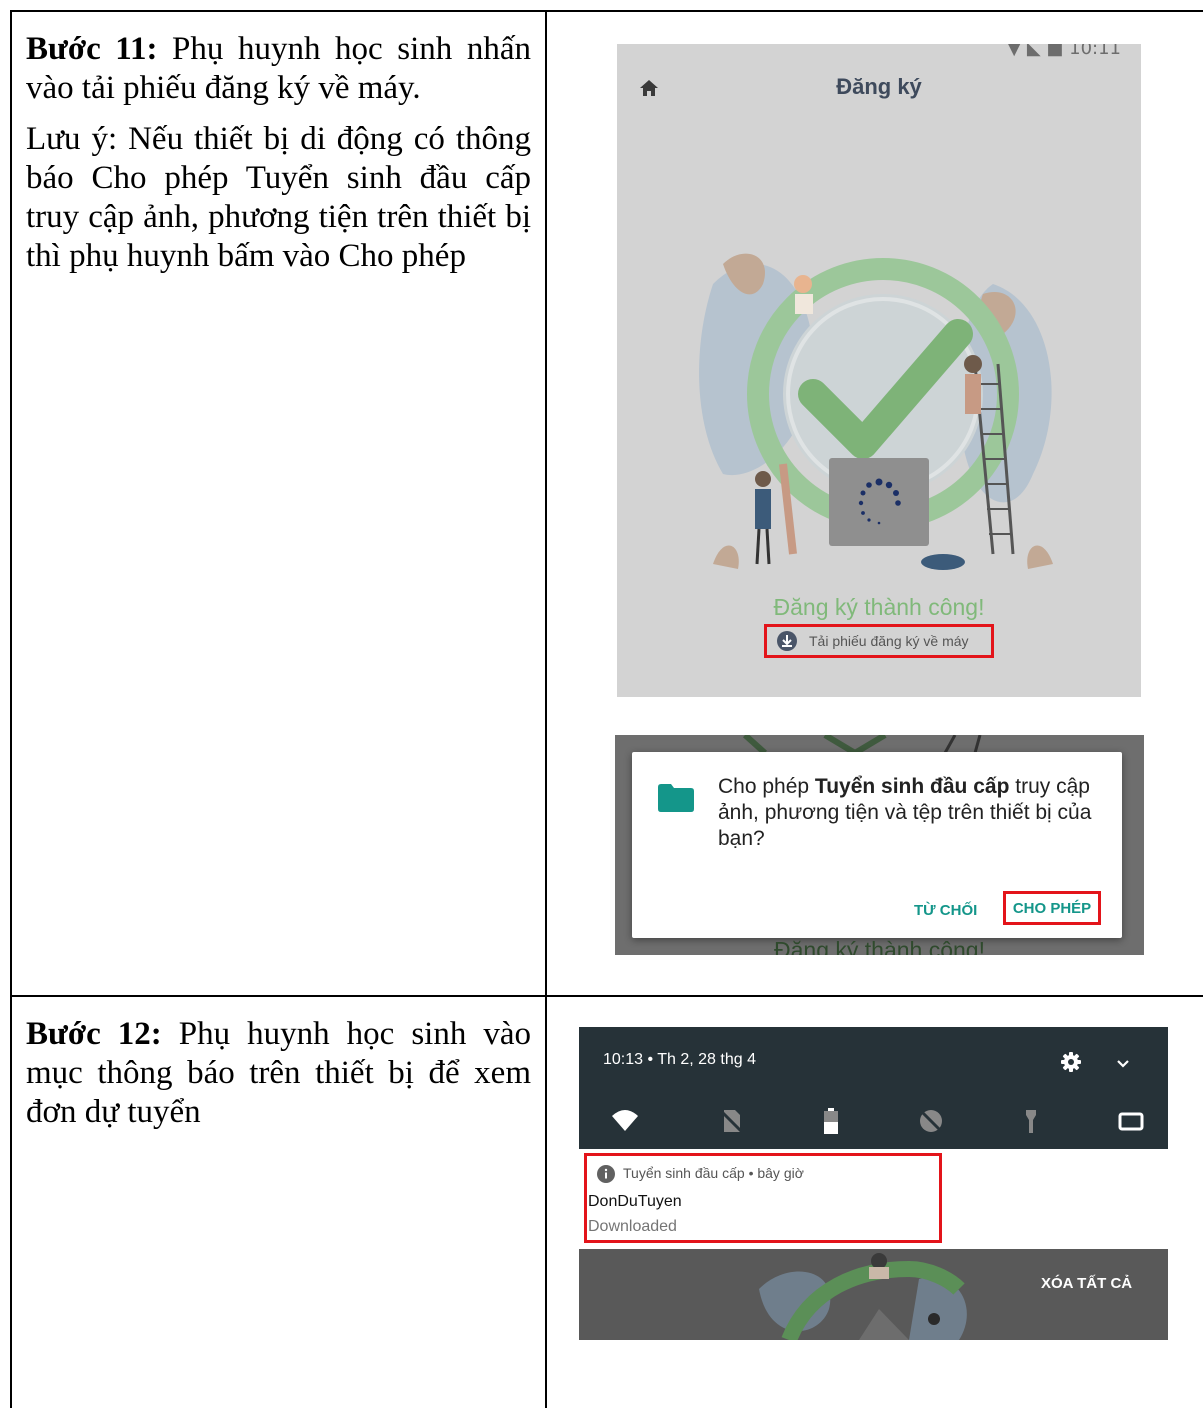  I want to click on info-icon, so click(606, 1174).